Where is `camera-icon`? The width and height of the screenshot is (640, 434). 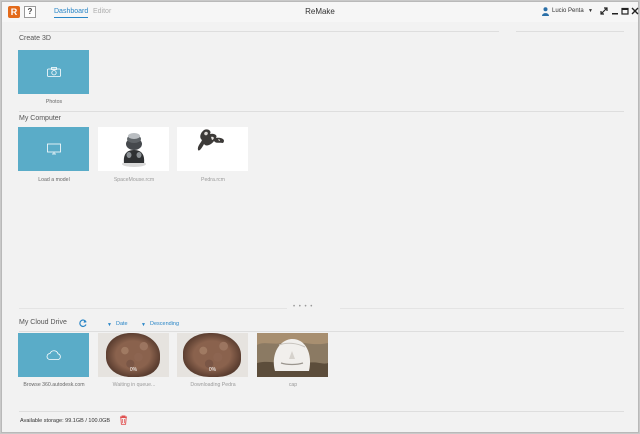 camera-icon is located at coordinates (53, 72).